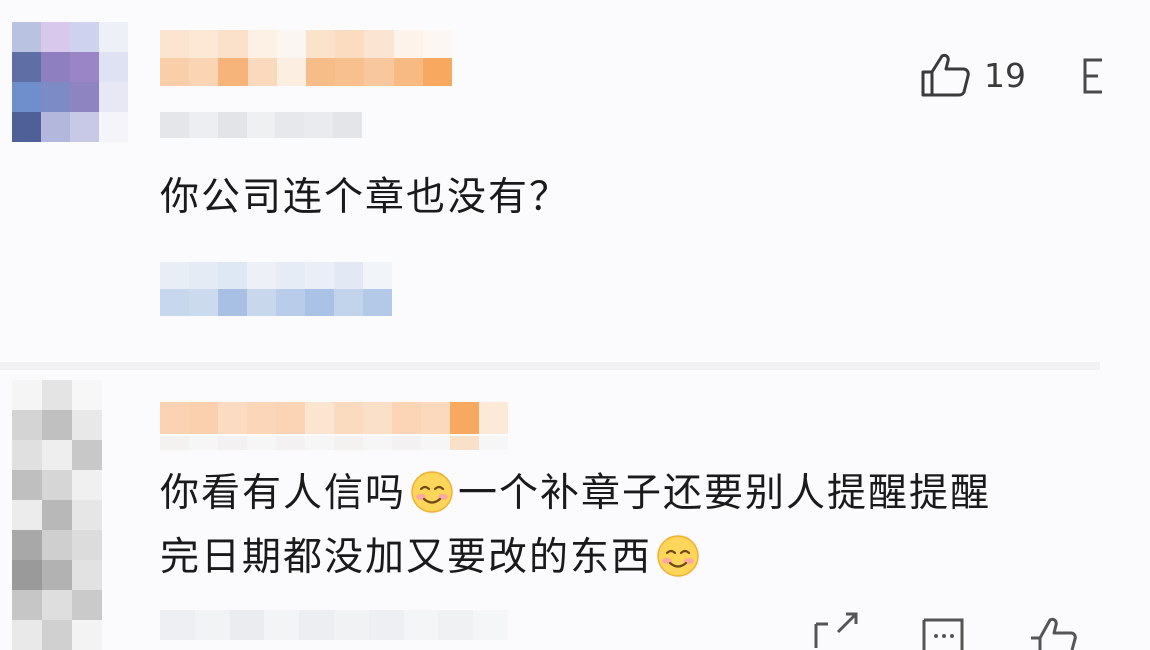 The width and height of the screenshot is (1150, 650). What do you see at coordinates (725, 493) in the screenshot?
I see `comment-text-part: 一个补章子还要别人提醒提醒` at bounding box center [725, 493].